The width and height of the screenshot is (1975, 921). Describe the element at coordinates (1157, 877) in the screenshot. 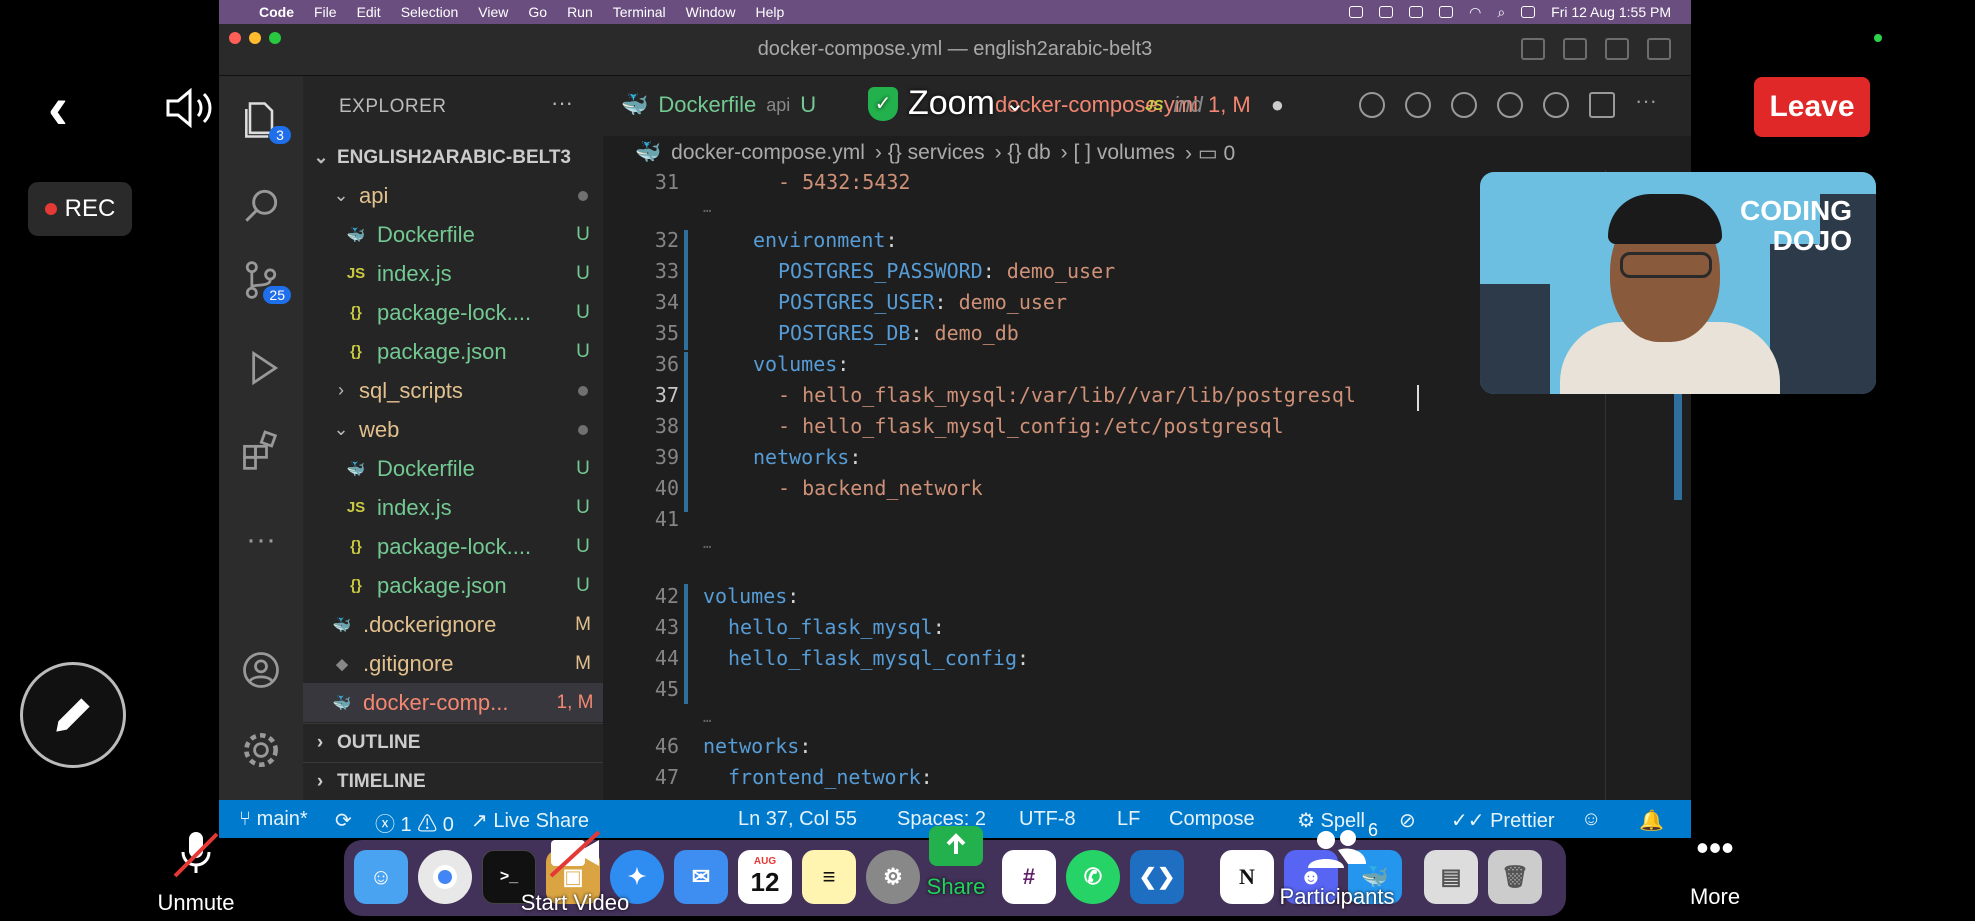

I see `vscode-icon: ❮❯` at that location.